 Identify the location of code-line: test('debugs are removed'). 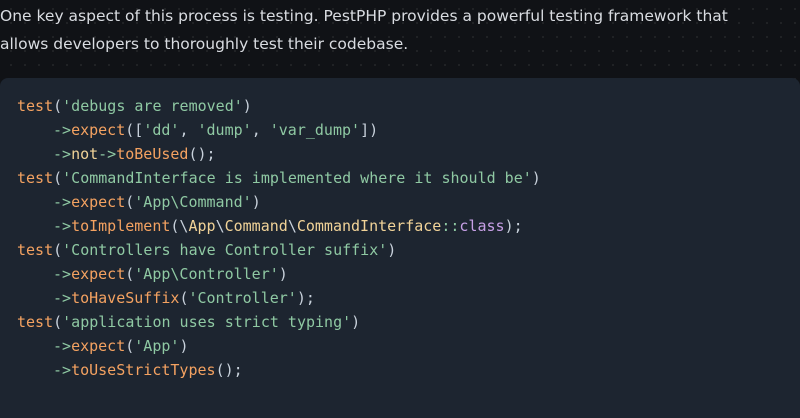
(408, 106).